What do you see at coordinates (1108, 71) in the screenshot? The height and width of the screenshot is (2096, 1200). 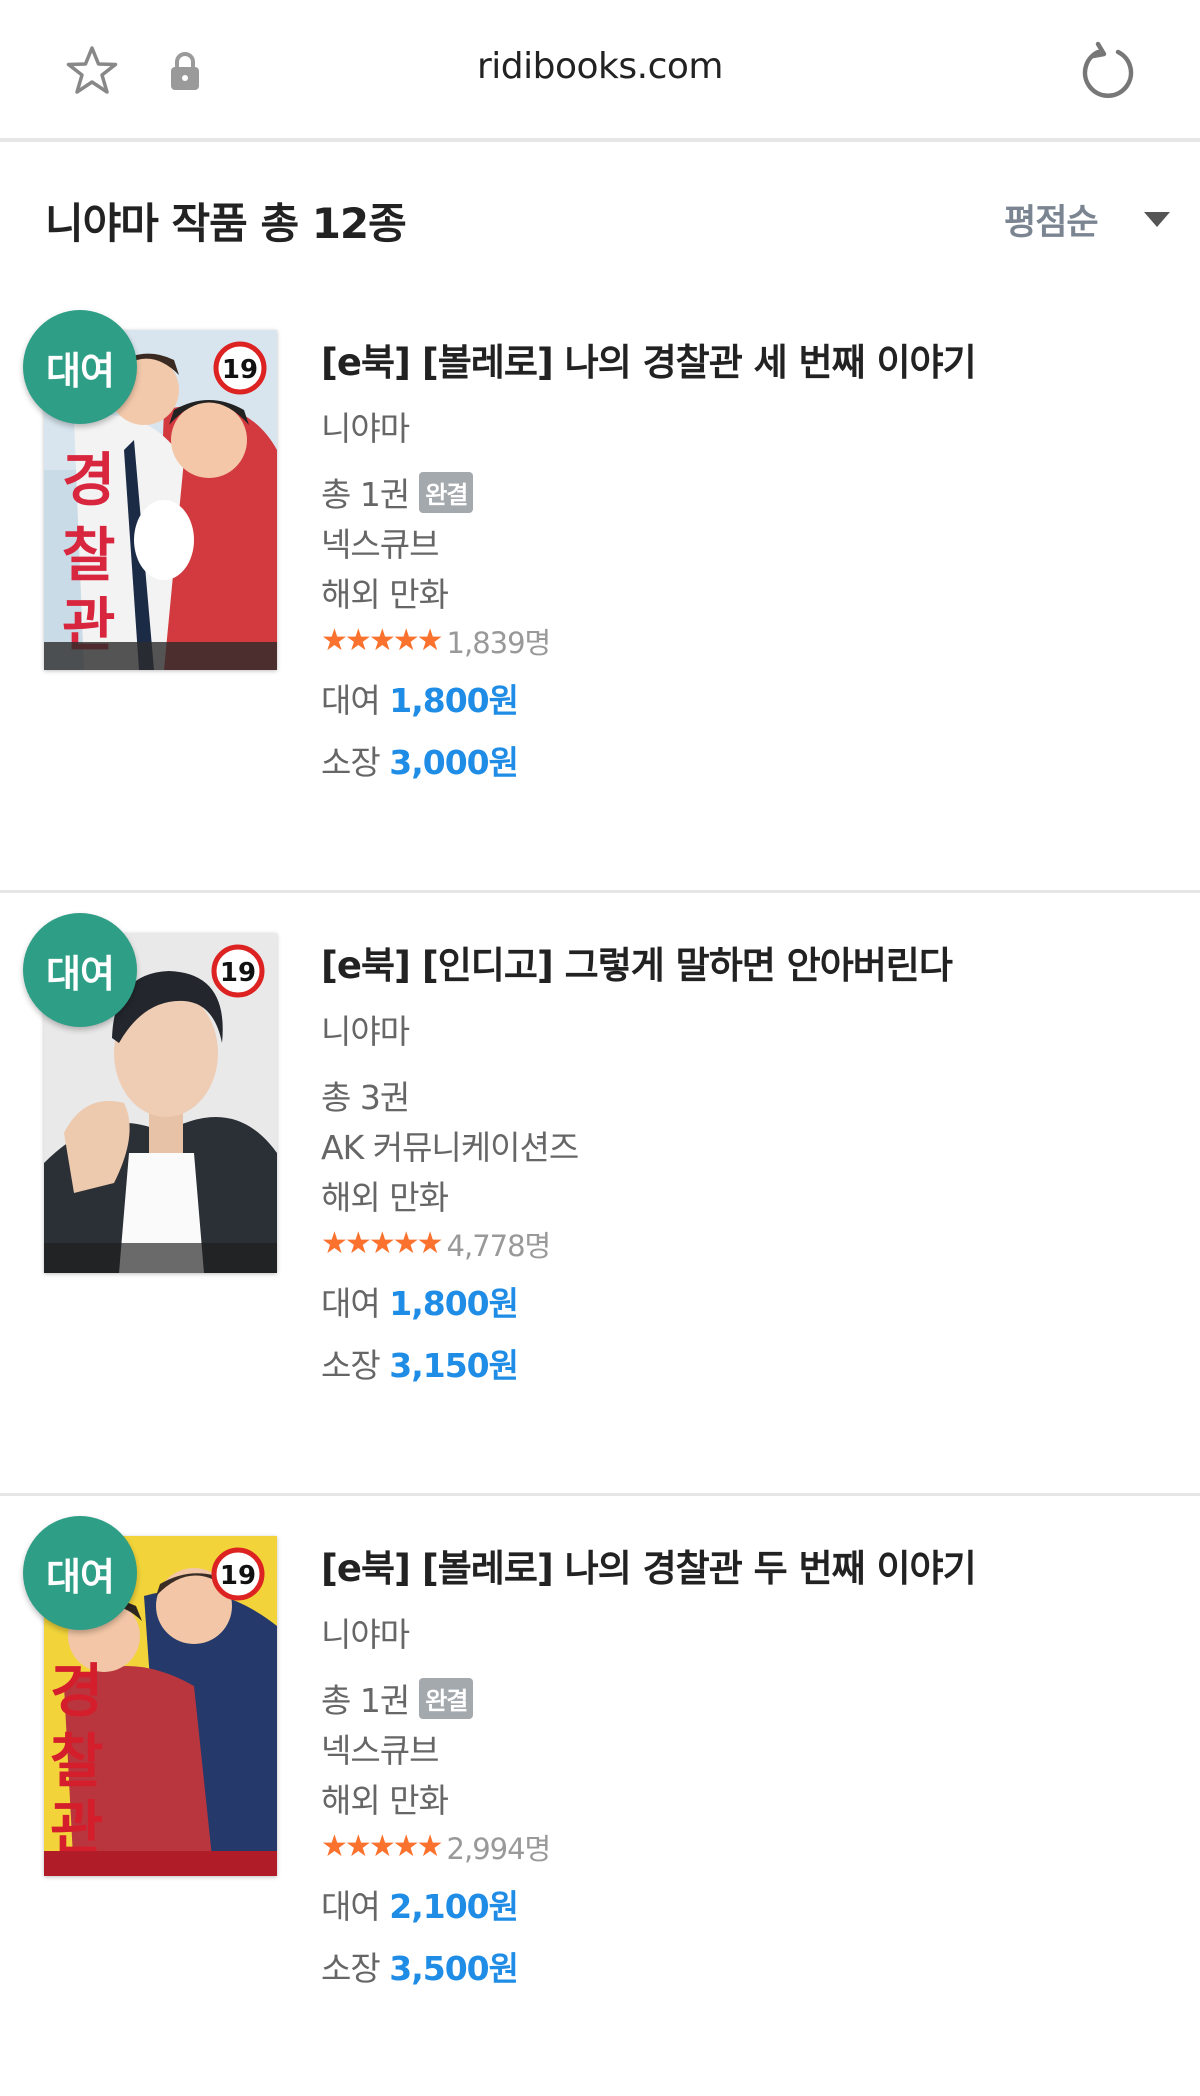 I see `reload-icon` at bounding box center [1108, 71].